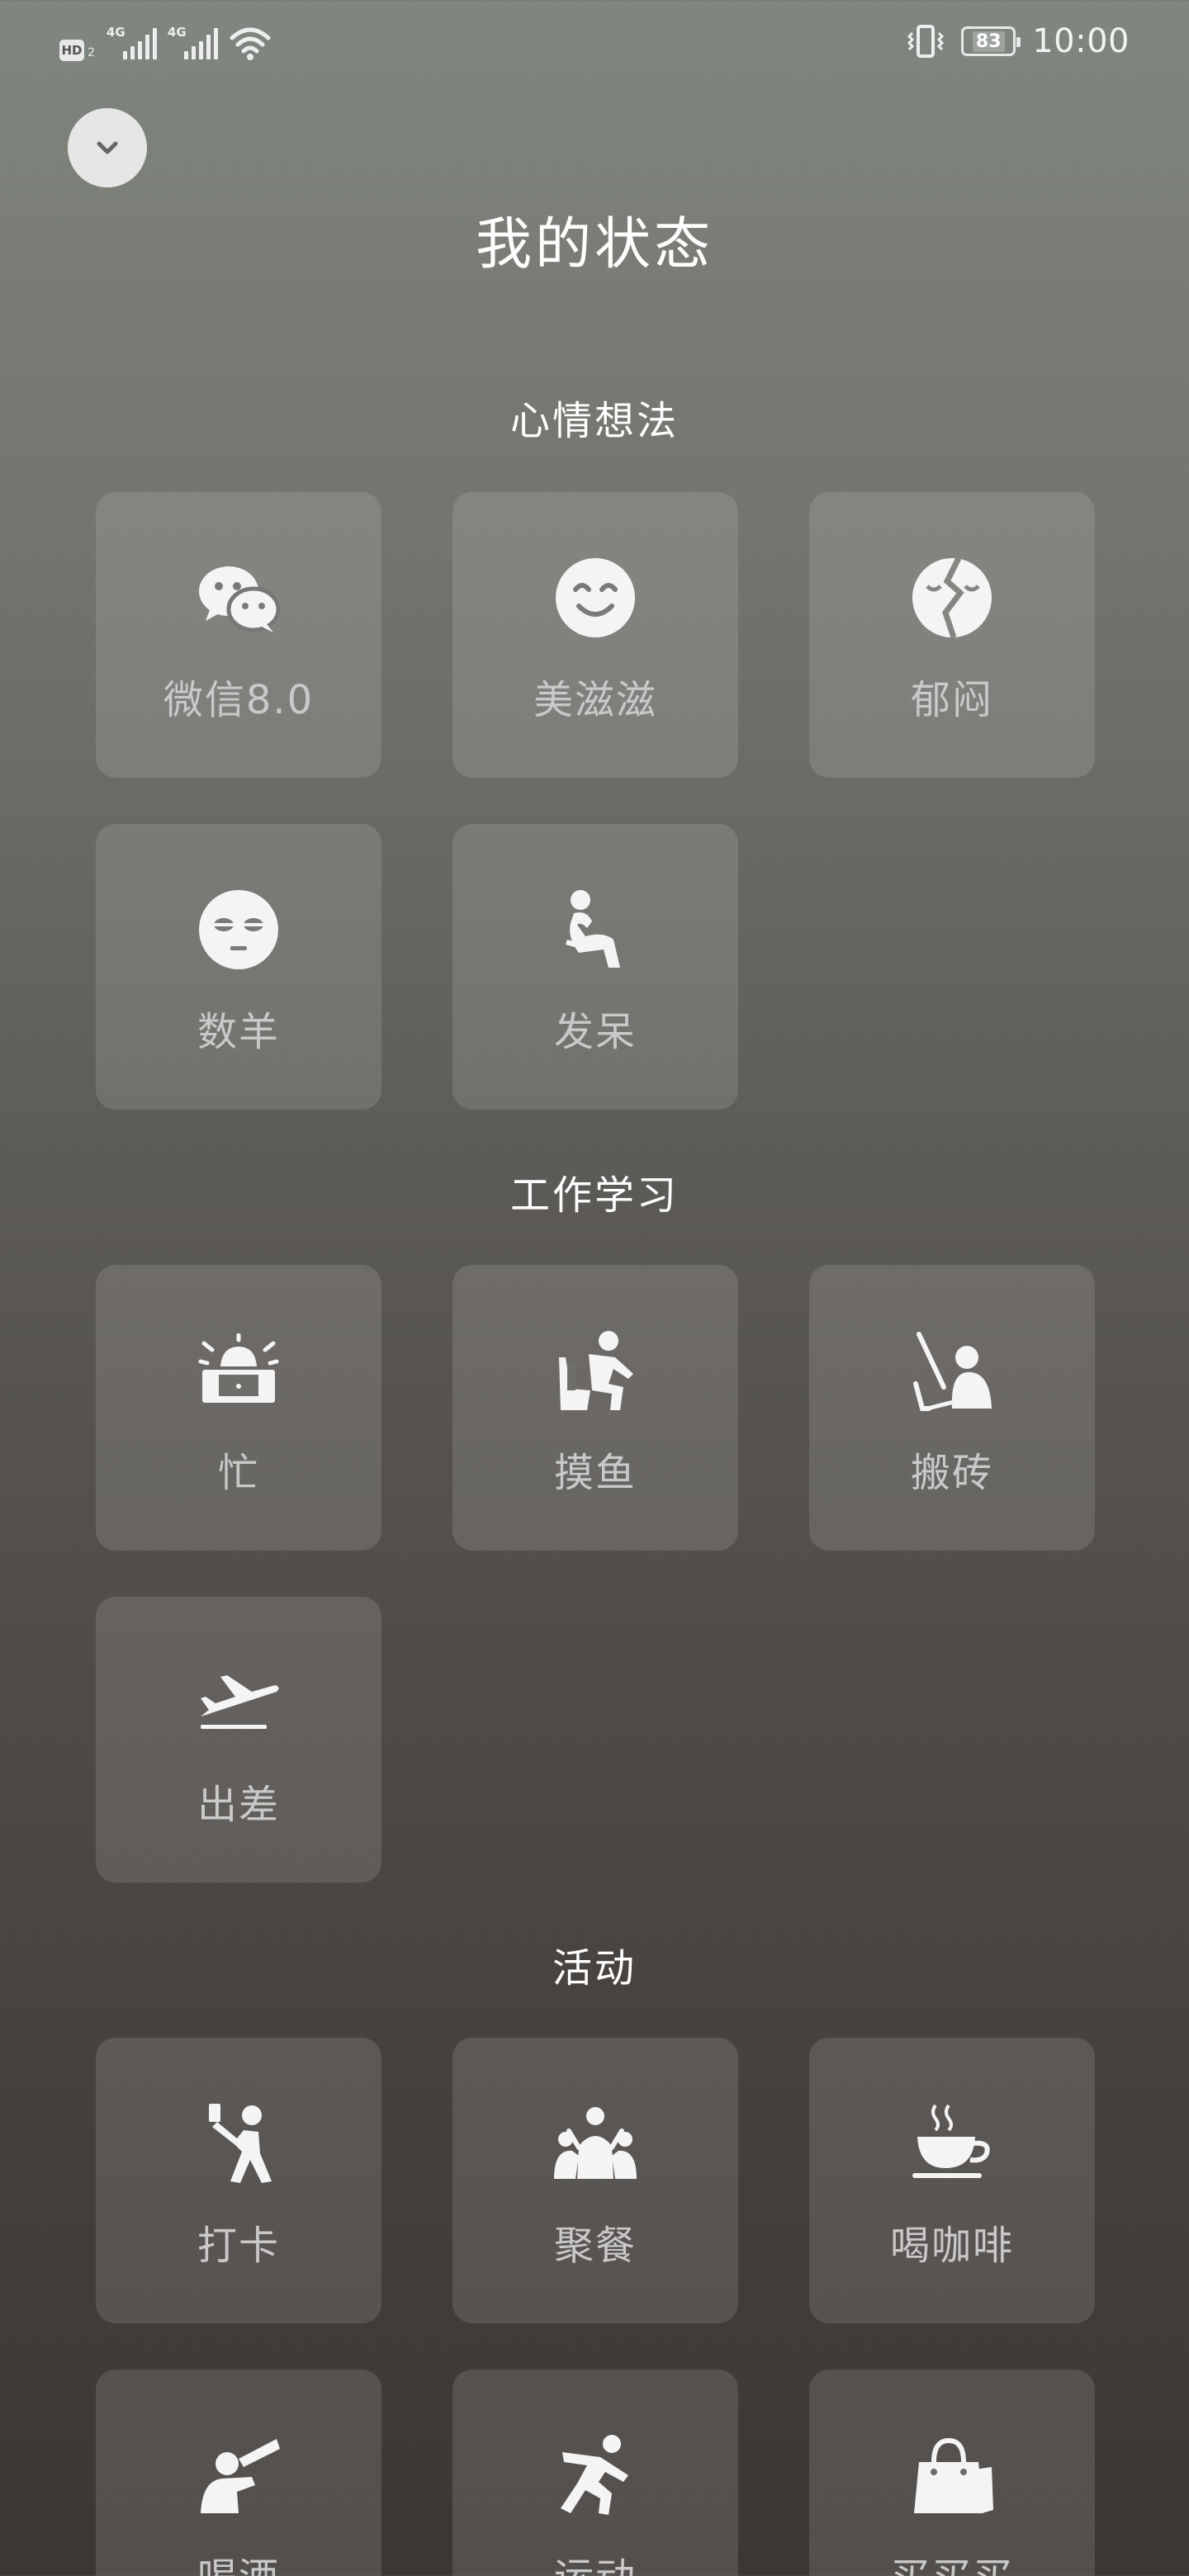 Image resolution: width=1189 pixels, height=2576 pixels. I want to click on battery-icon: 83, so click(991, 41).